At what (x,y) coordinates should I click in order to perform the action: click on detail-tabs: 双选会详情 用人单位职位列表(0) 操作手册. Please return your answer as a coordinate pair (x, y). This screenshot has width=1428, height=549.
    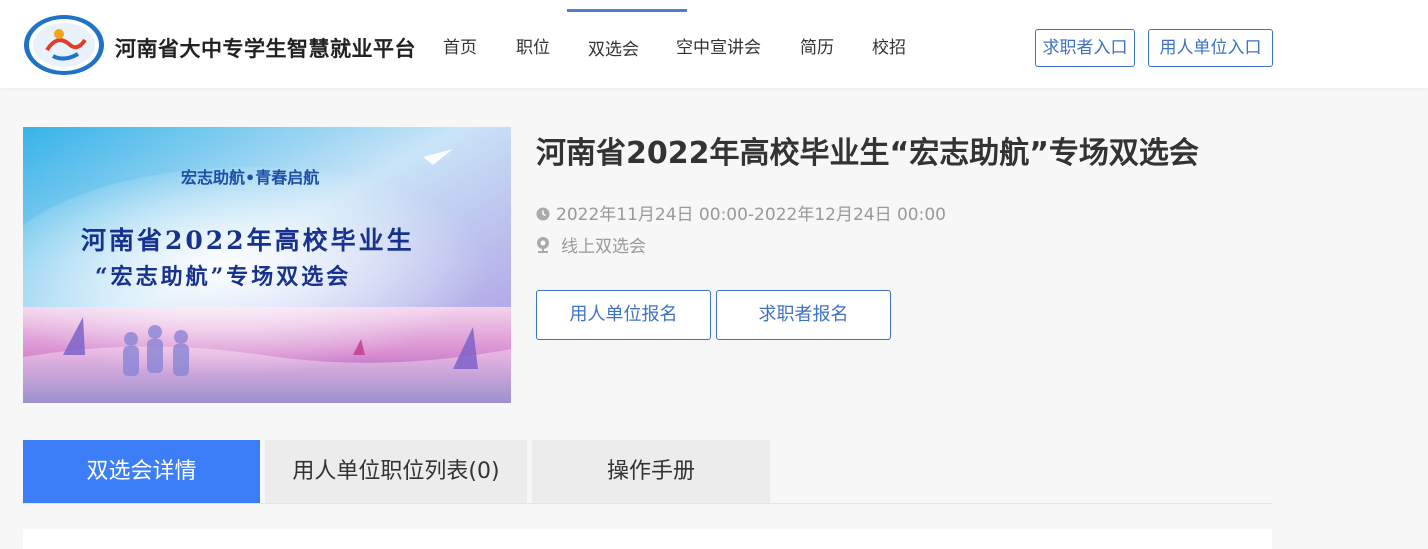
    Looking at the image, I should click on (647, 472).